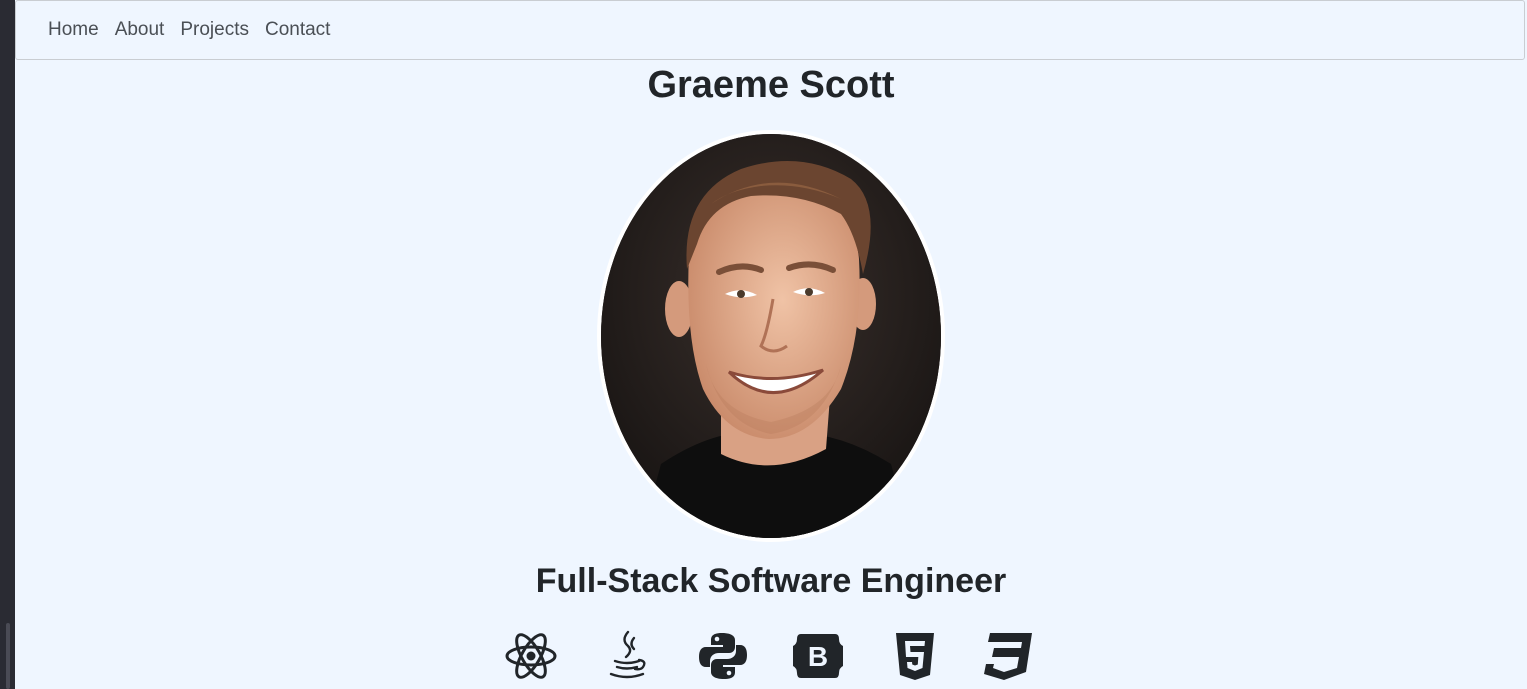 This screenshot has width=1527, height=689. Describe the element at coordinates (627, 654) in the screenshot. I see `java-icon` at that location.